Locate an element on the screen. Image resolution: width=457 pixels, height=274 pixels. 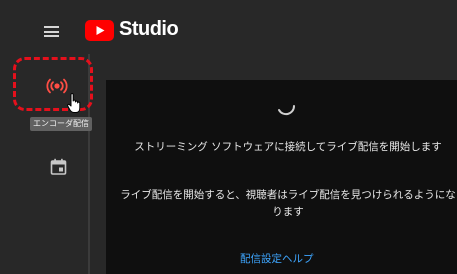
encoder-tooltip: エンコーダ配信 is located at coordinates (61, 124).